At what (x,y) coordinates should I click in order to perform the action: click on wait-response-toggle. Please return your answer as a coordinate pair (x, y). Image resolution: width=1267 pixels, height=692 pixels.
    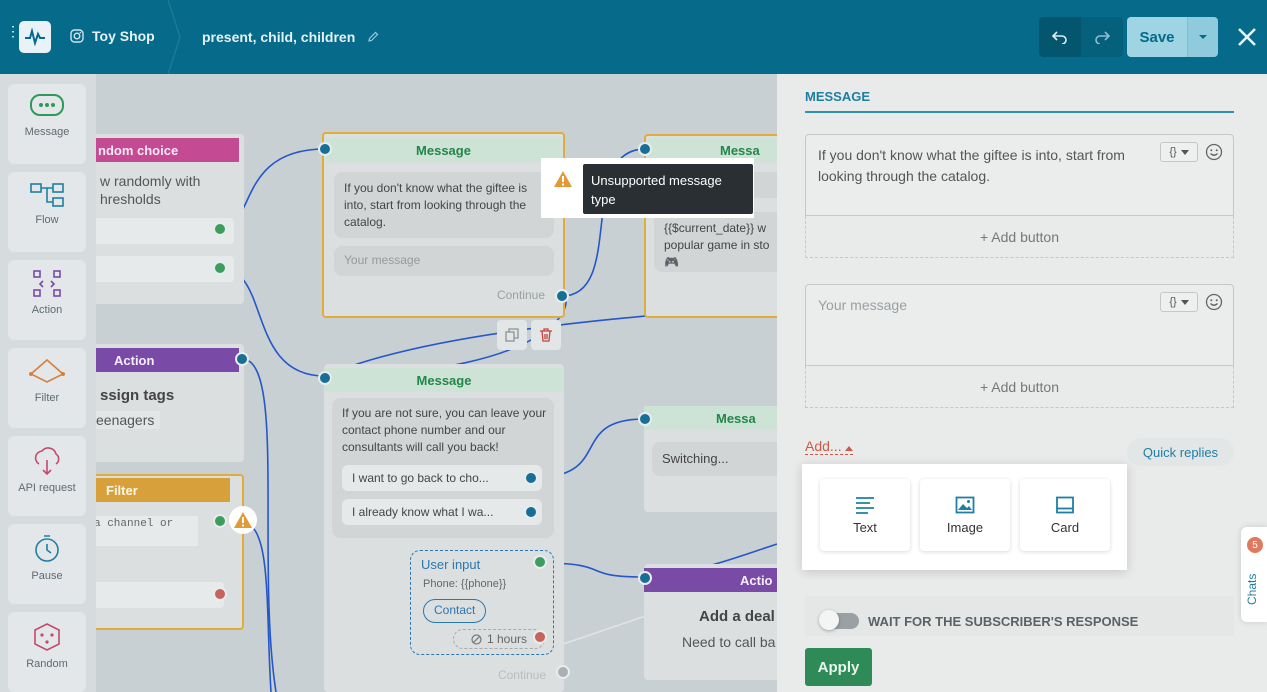
    Looking at the image, I should click on (839, 620).